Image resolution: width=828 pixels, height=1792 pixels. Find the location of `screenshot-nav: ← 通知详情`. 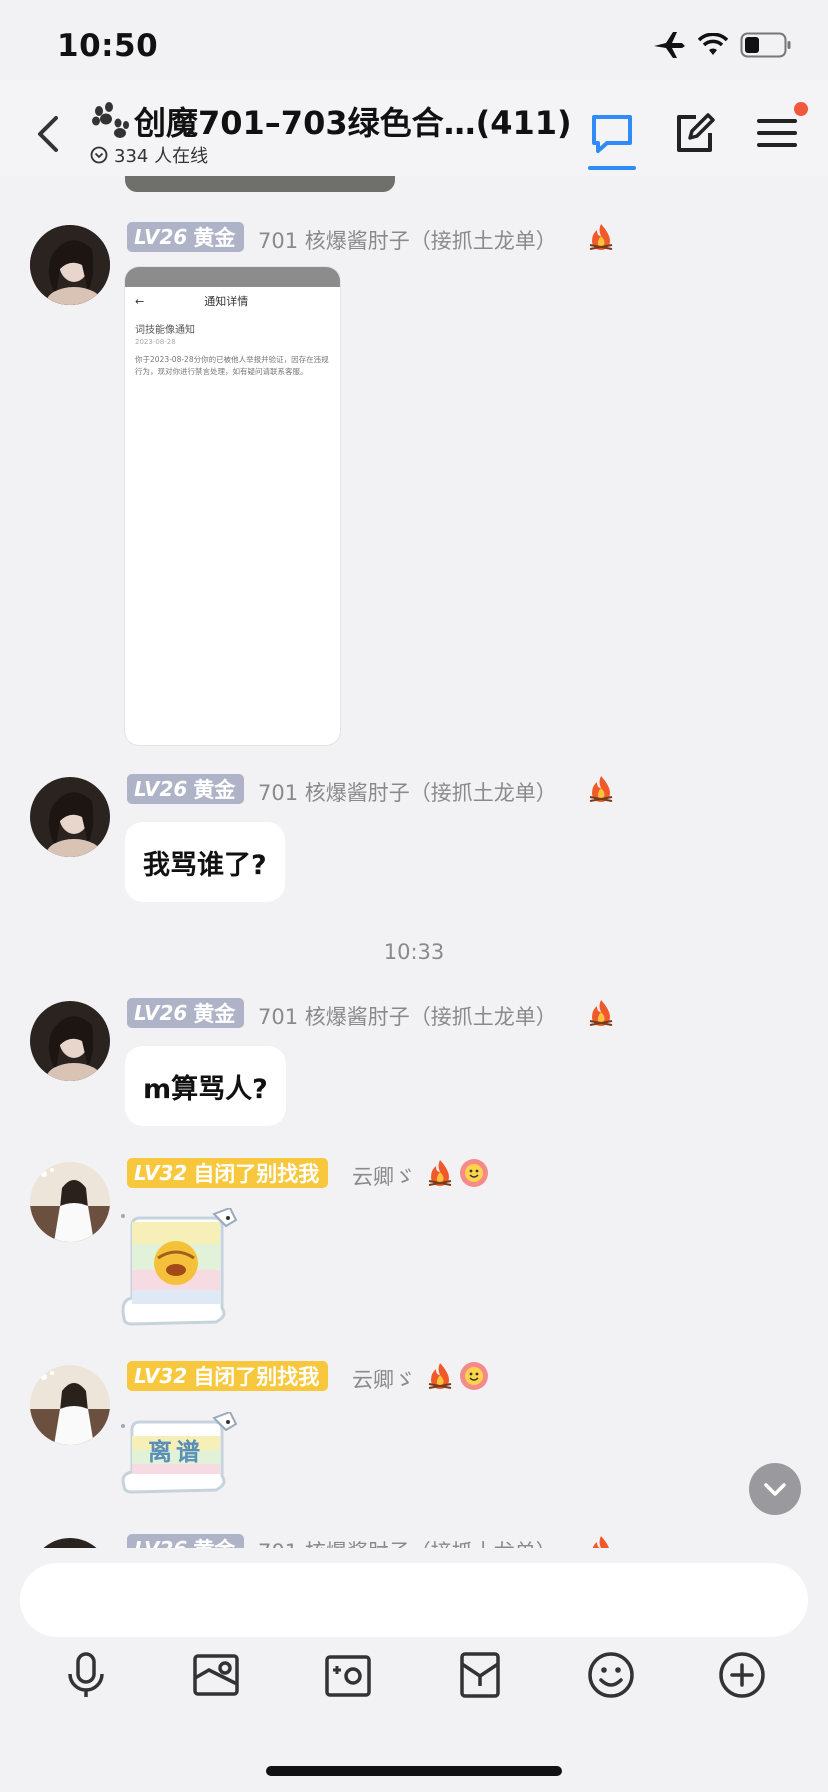

screenshot-nav: ← 通知详情 is located at coordinates (192, 301).